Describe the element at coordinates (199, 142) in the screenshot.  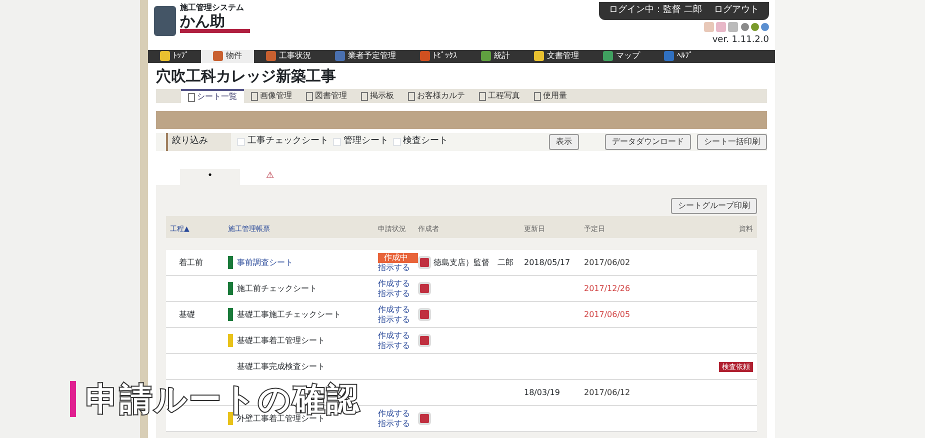
I see `filter-label: 絞り込み` at that location.